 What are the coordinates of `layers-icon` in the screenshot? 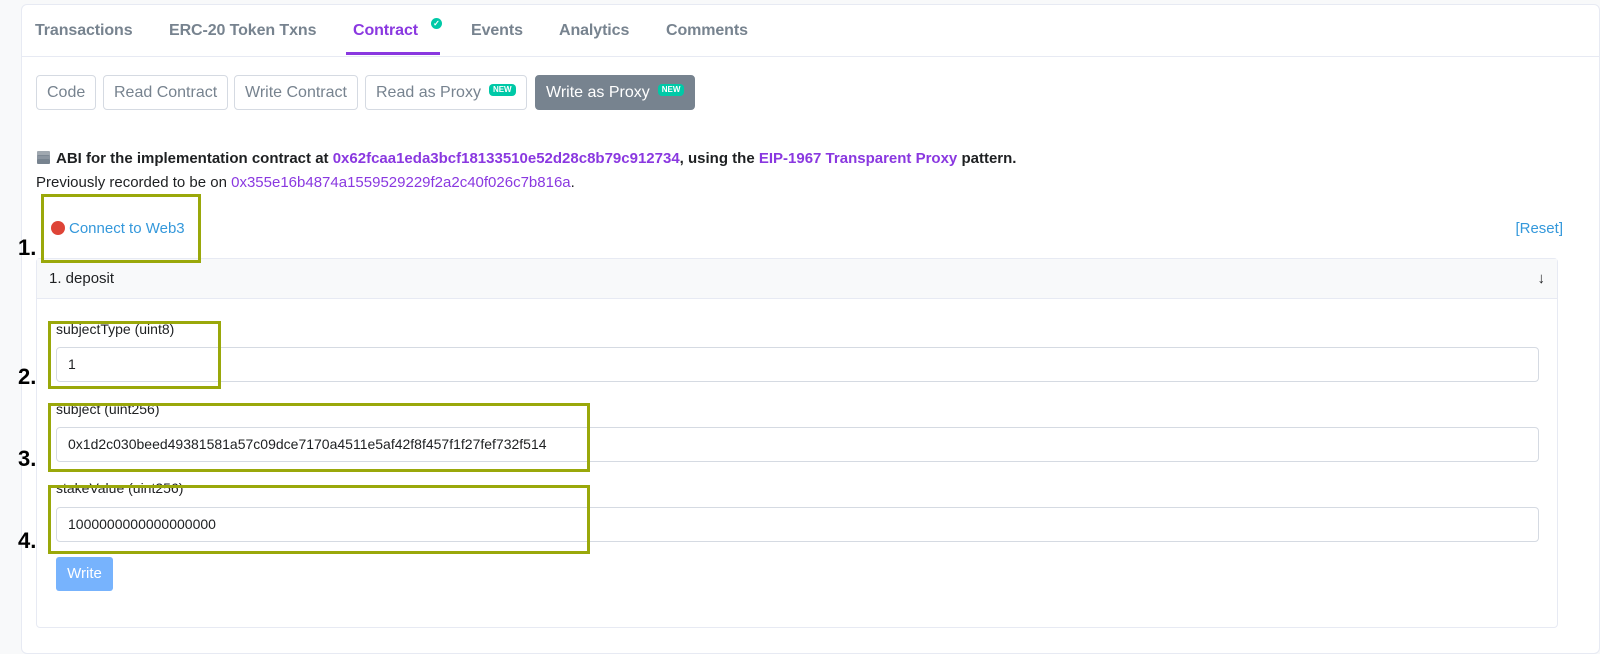 It's located at (43, 158).